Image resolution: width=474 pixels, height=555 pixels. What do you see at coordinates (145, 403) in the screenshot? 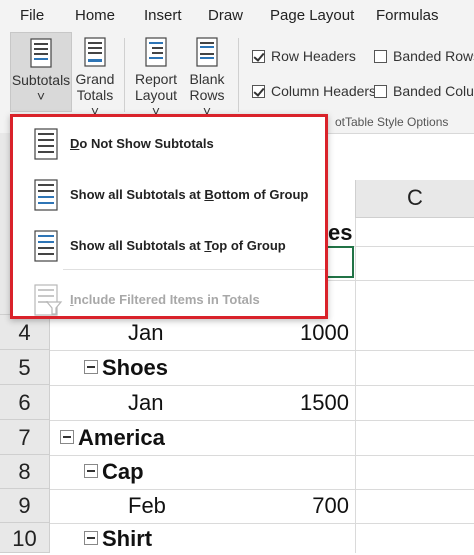
I see `cell-row-label: Jan` at bounding box center [145, 403].